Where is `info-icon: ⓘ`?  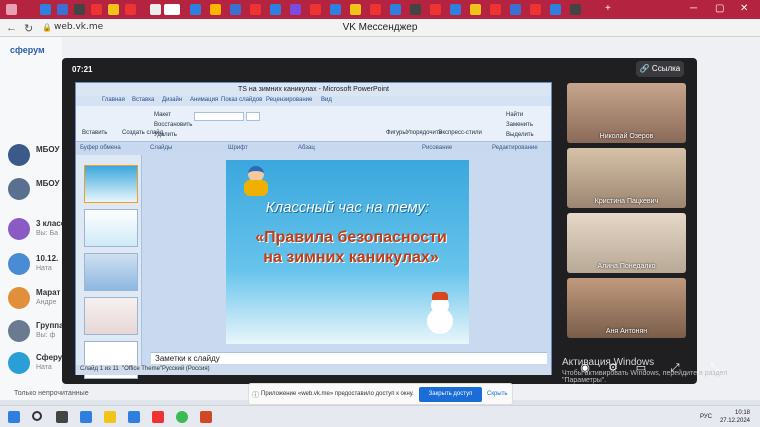
info-icon: ⓘ is located at coordinates (255, 395).